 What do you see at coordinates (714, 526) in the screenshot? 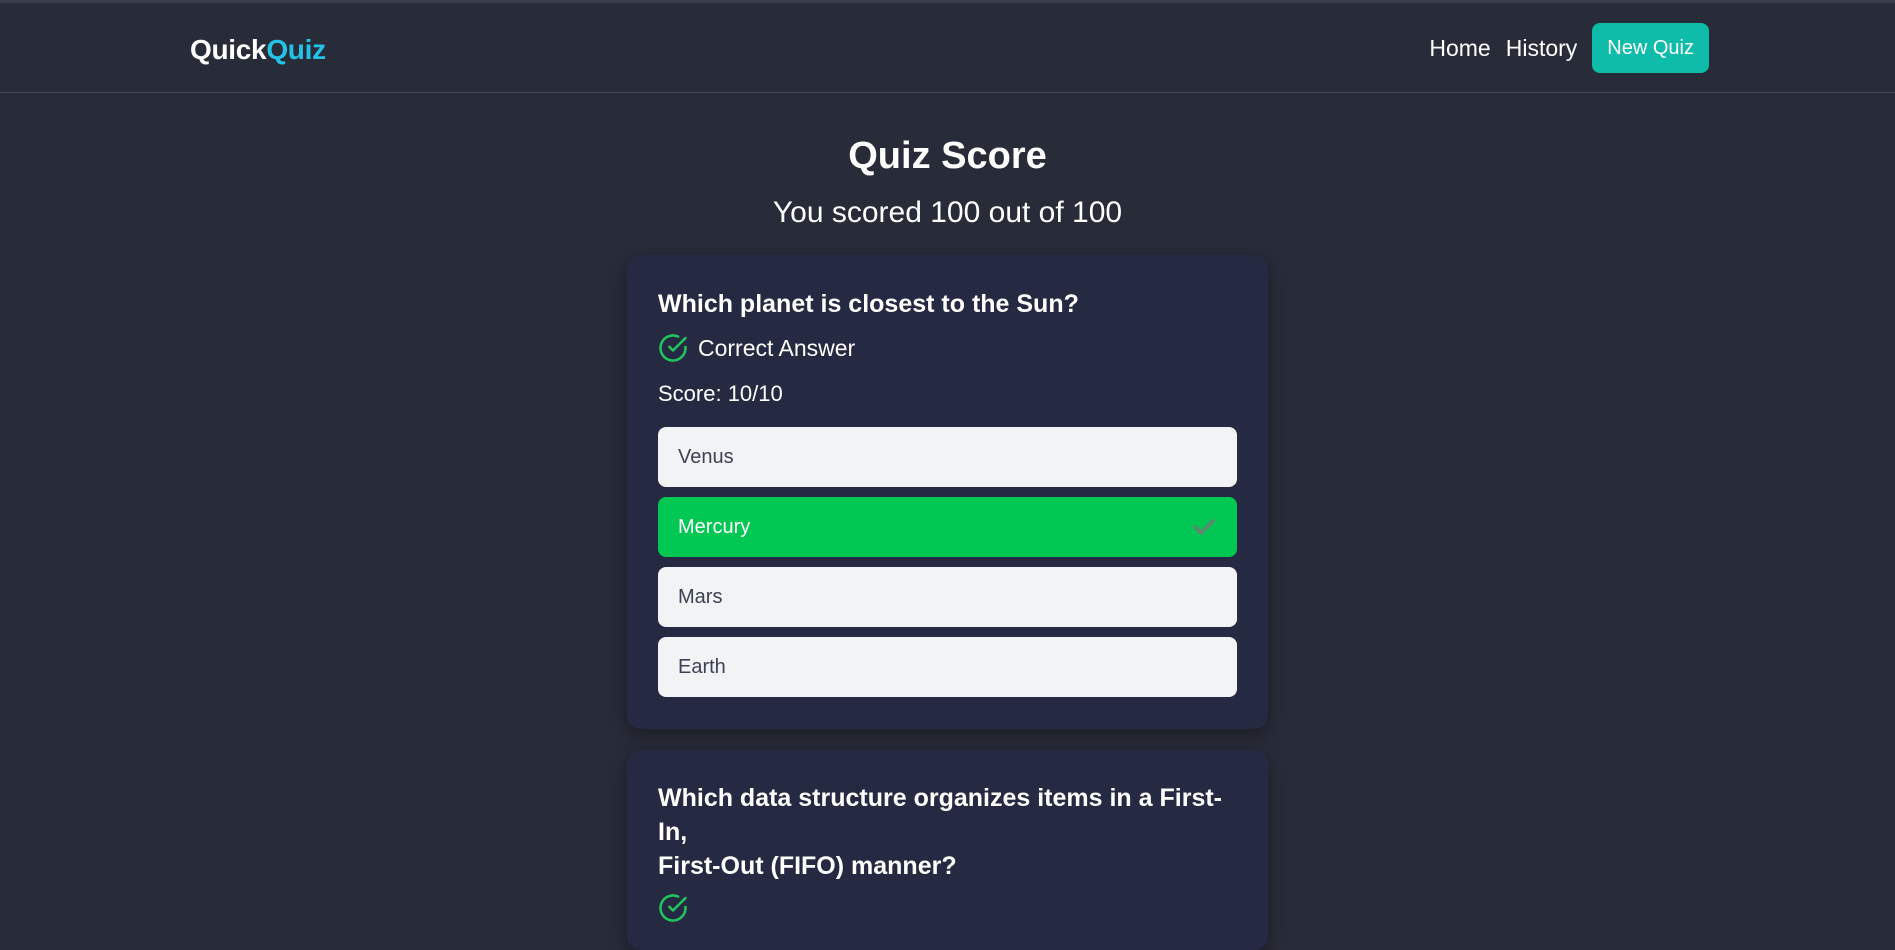
I see `answer-option-label: Mercury` at bounding box center [714, 526].